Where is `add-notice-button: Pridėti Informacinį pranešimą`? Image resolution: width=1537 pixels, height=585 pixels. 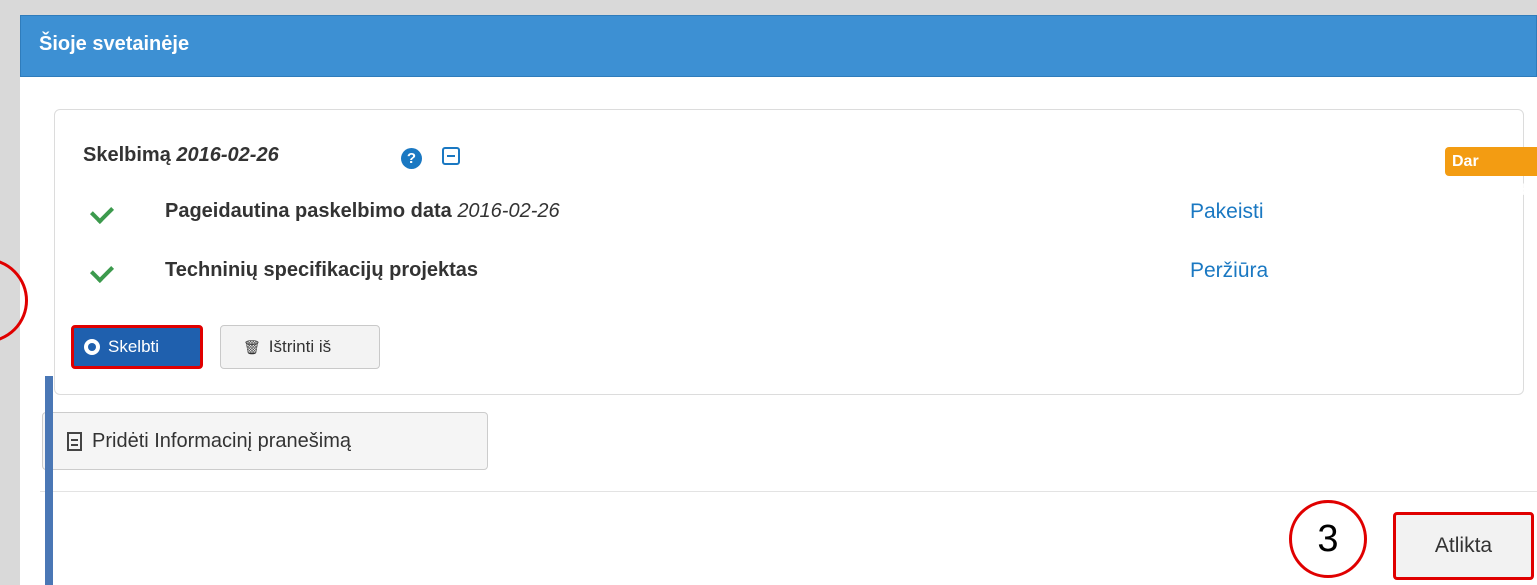 add-notice-button: Pridėti Informacinį pranešimą is located at coordinates (265, 441).